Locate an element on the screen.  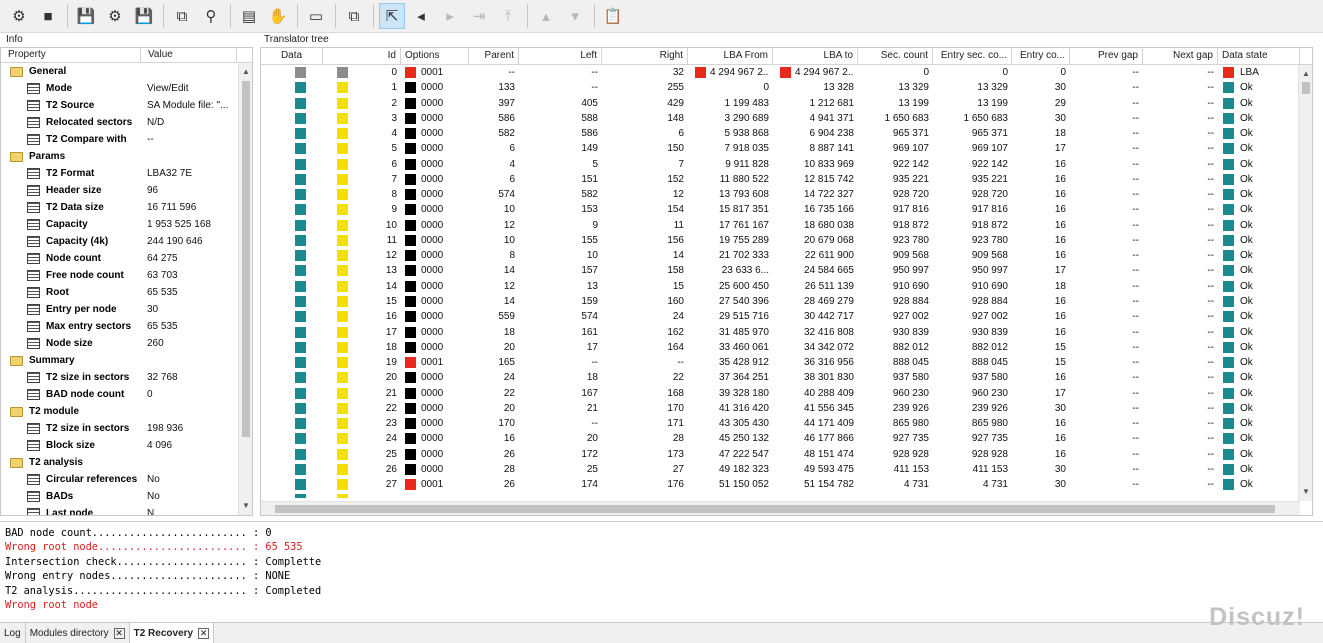
column-header-right: Right is located at coordinates (645, 56).